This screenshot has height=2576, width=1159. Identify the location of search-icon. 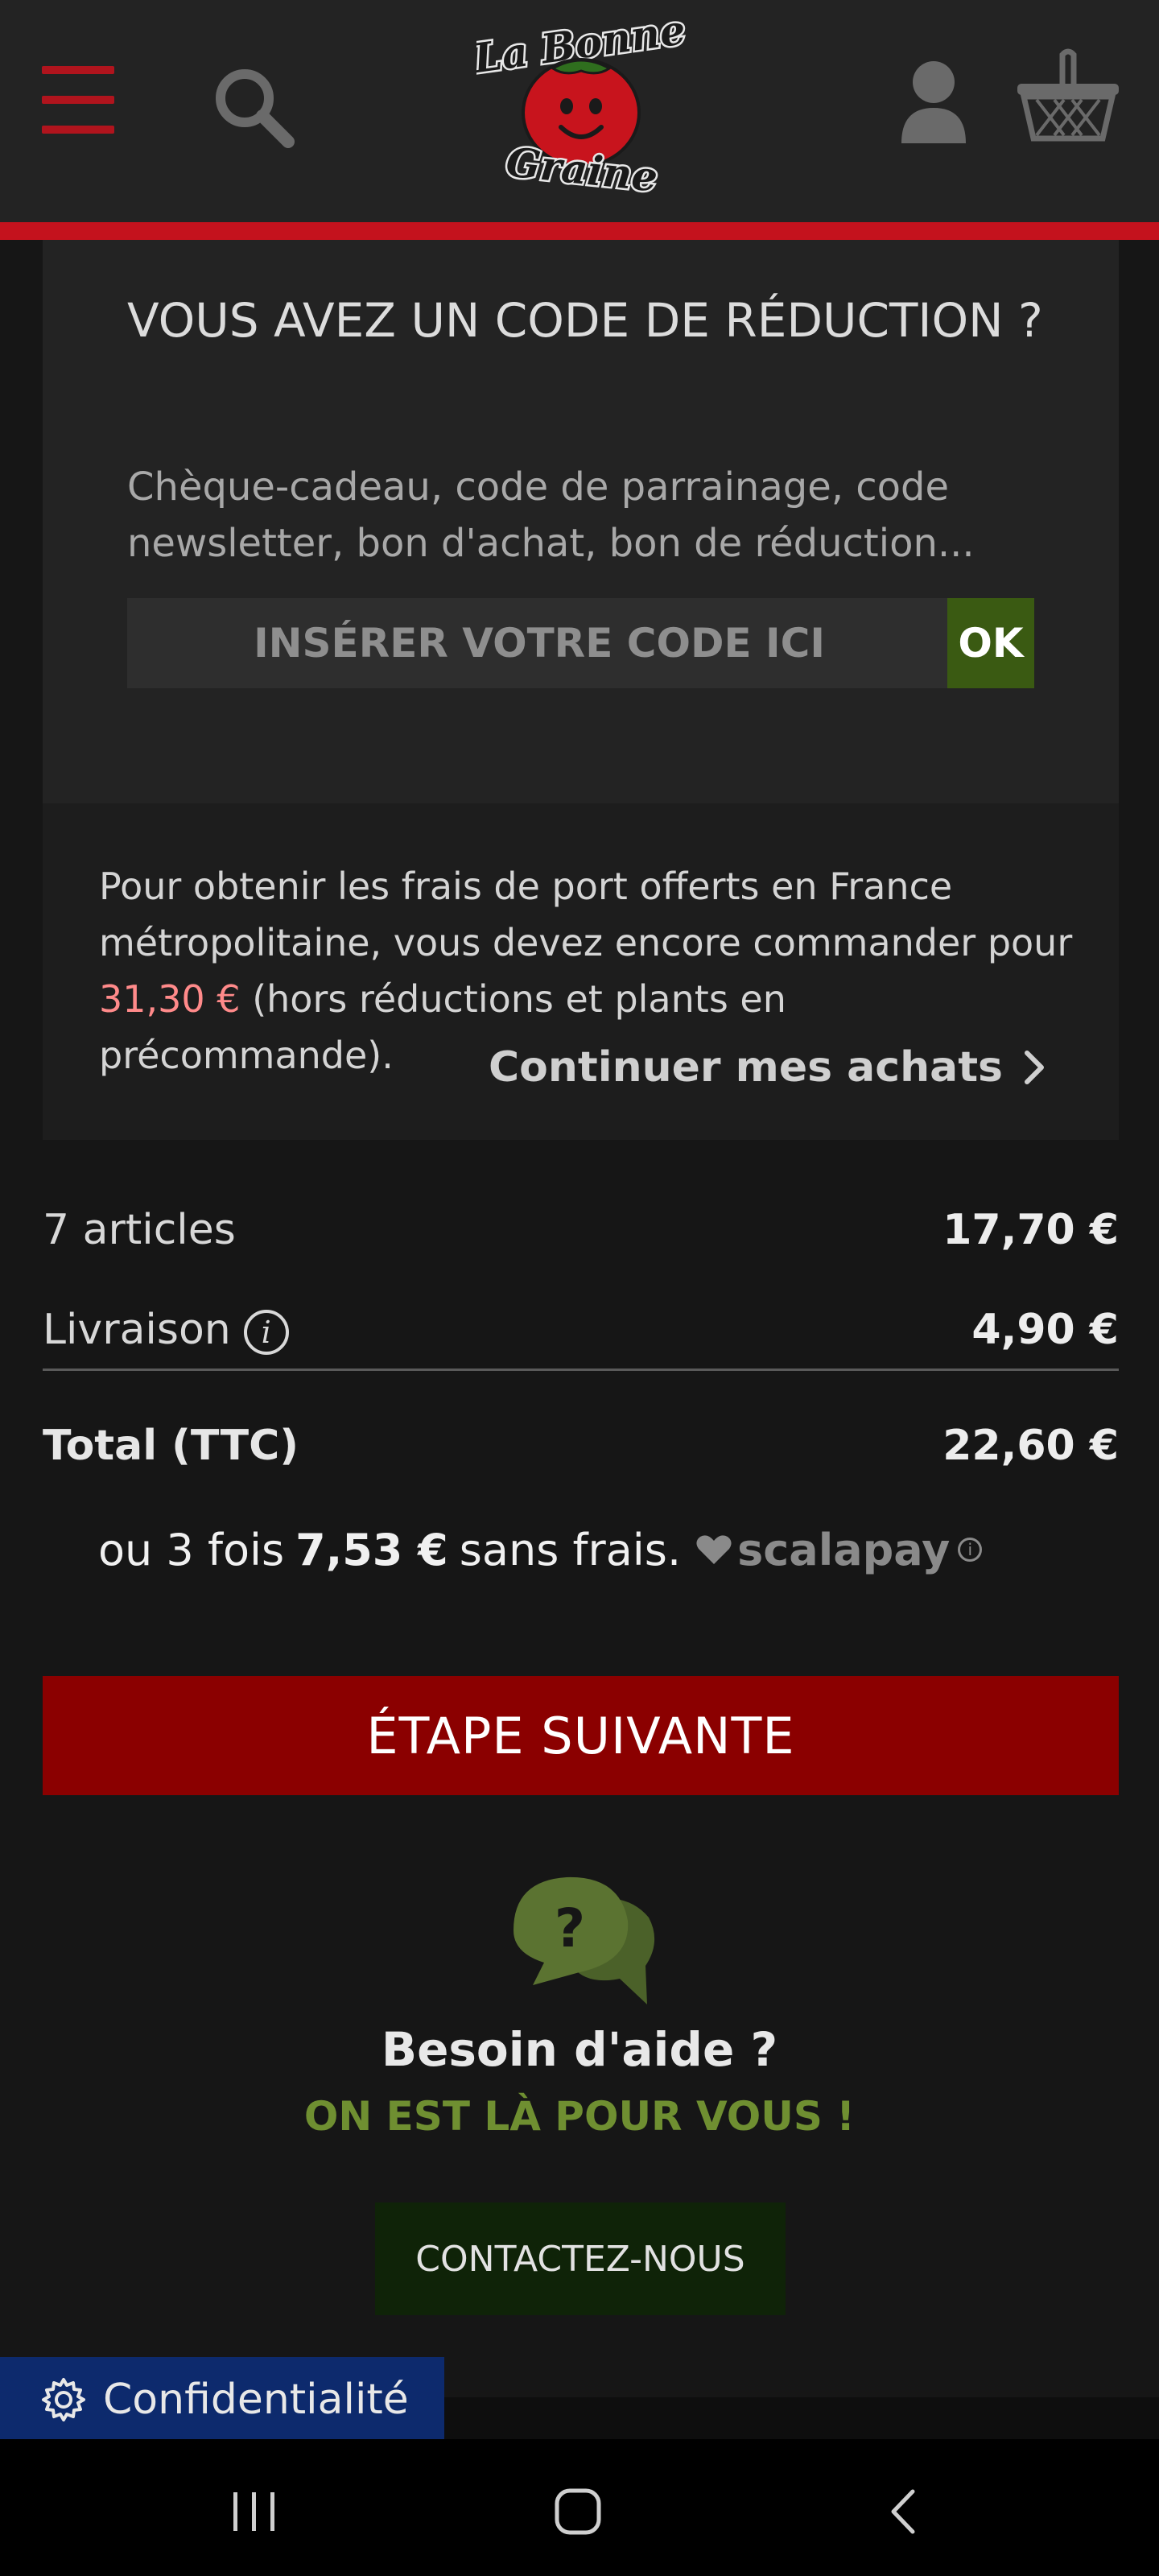
(255, 108).